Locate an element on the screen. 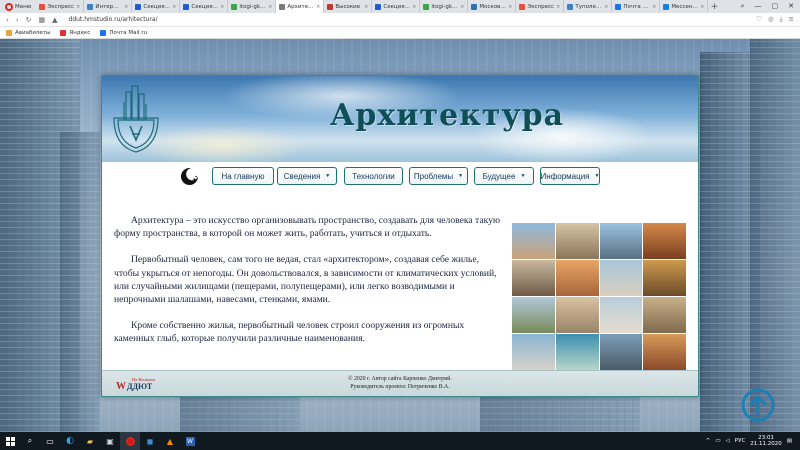 The height and width of the screenshot is (450, 800). tray-chevron-icon: ^ is located at coordinates (708, 441).